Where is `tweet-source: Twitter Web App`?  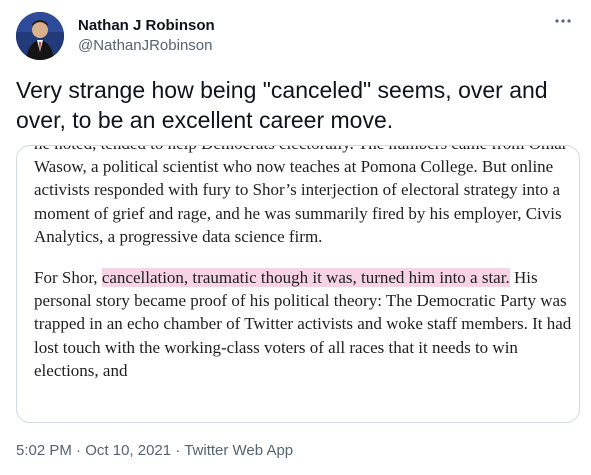
tweet-source: Twitter Web App is located at coordinates (238, 450).